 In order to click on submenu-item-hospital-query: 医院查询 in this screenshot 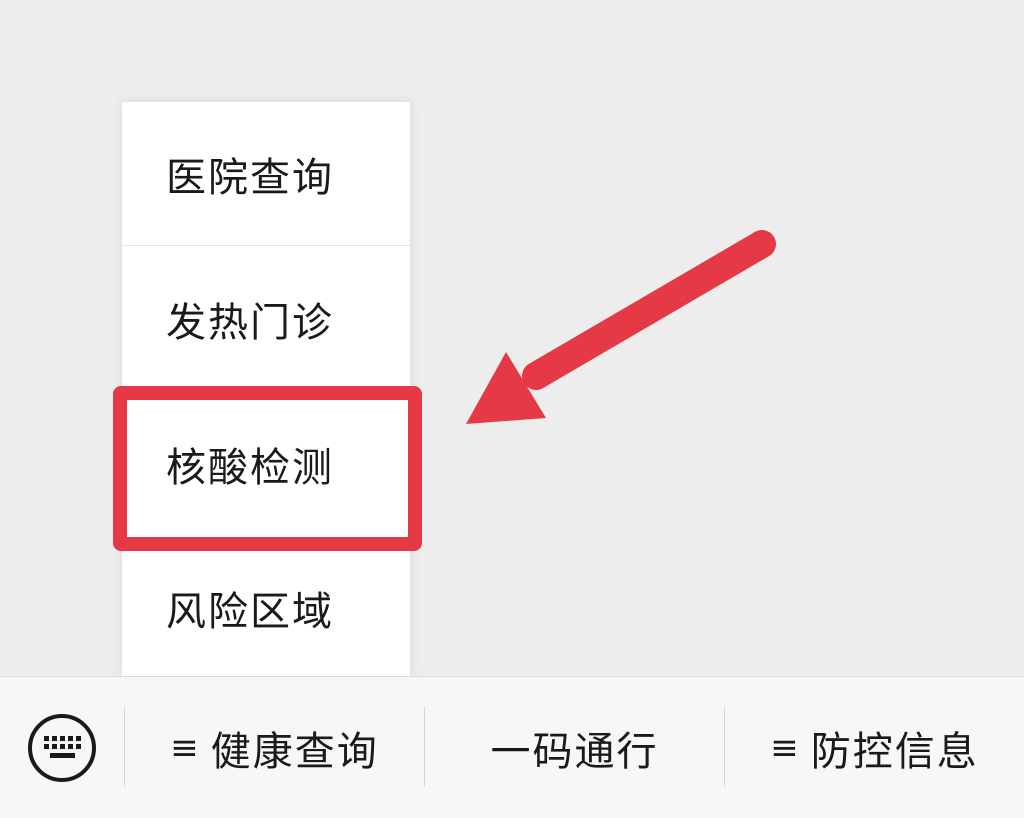, I will do `click(266, 173)`.